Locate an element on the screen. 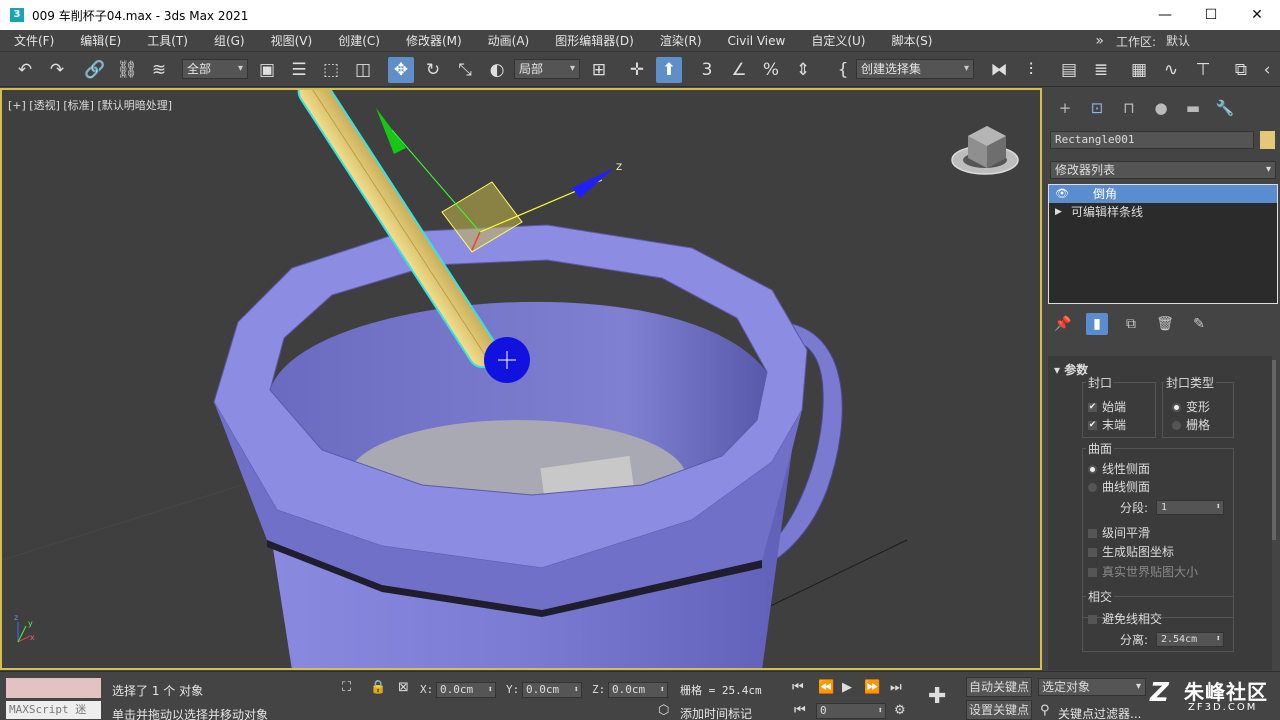 The image size is (1280, 720). motion-tab-icon: ● is located at coordinates (1161, 108).